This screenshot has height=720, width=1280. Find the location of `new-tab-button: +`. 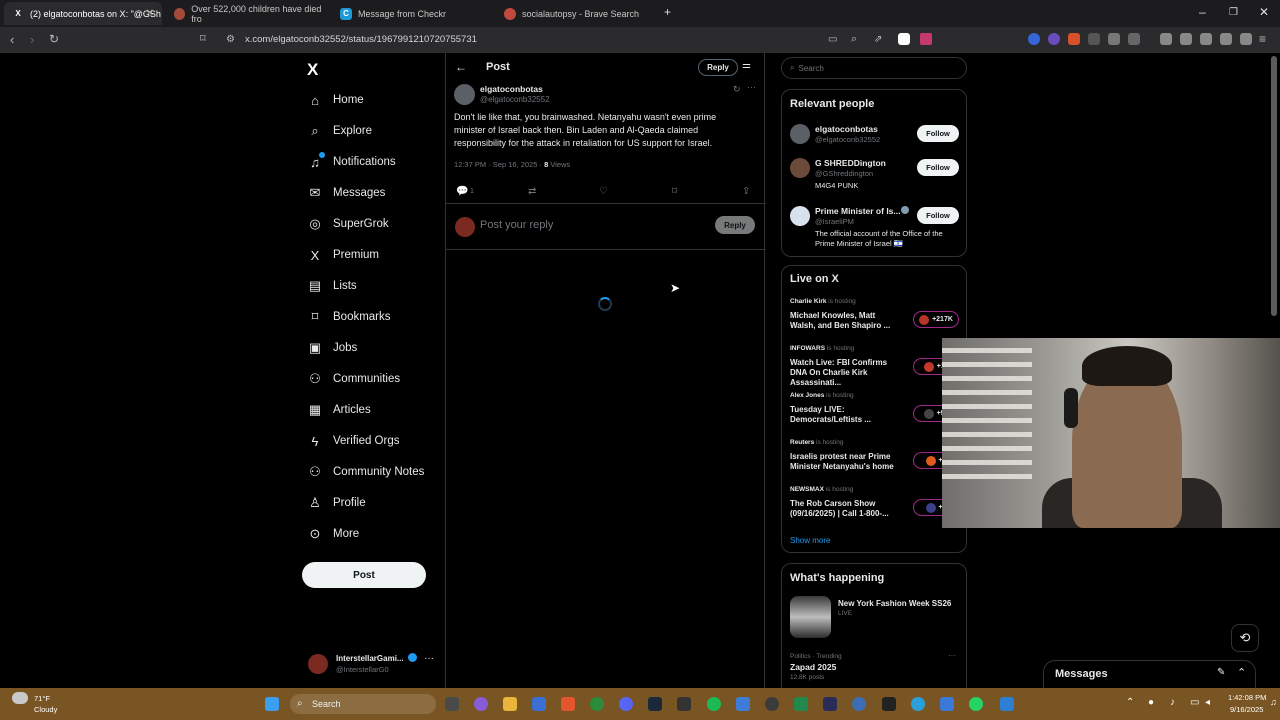

new-tab-button: + is located at coordinates (667, 12).